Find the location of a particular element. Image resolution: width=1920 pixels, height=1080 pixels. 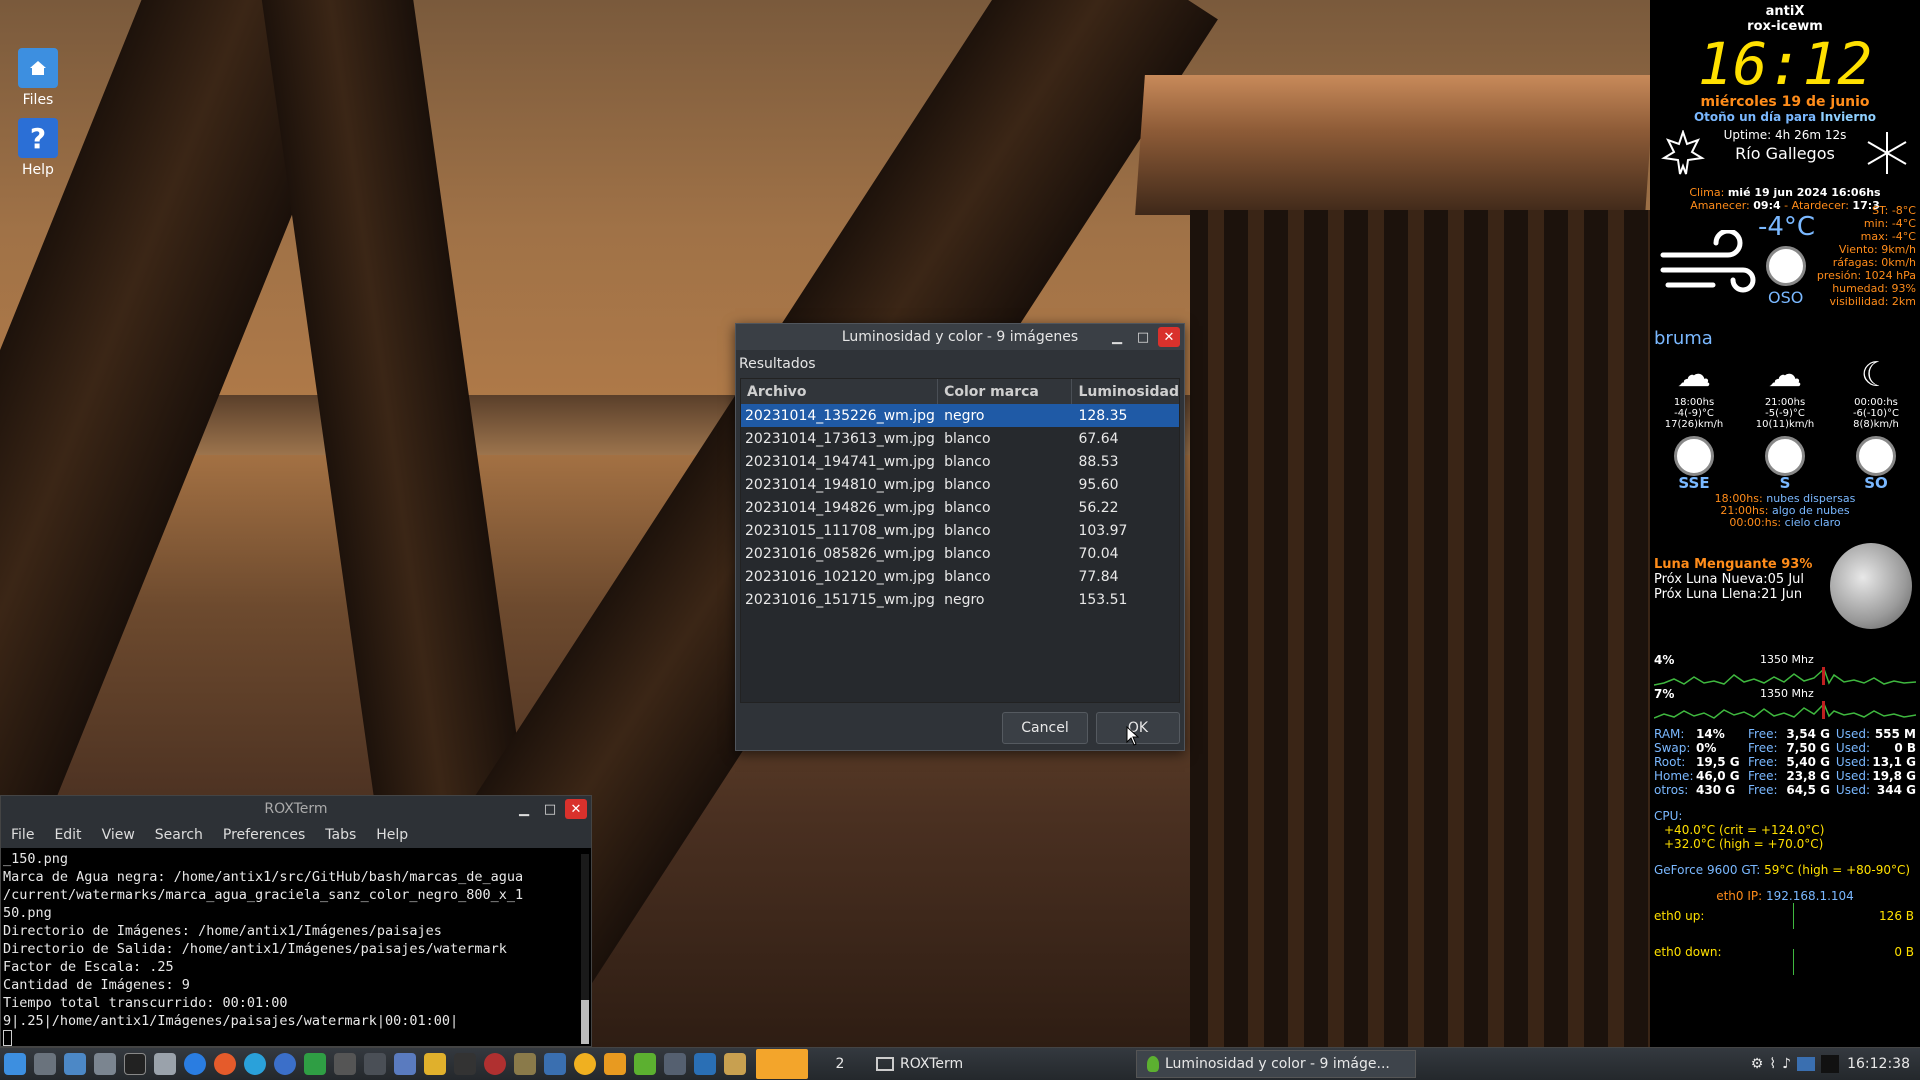

settings-tray-icon: ⚙ is located at coordinates (1757, 1064).